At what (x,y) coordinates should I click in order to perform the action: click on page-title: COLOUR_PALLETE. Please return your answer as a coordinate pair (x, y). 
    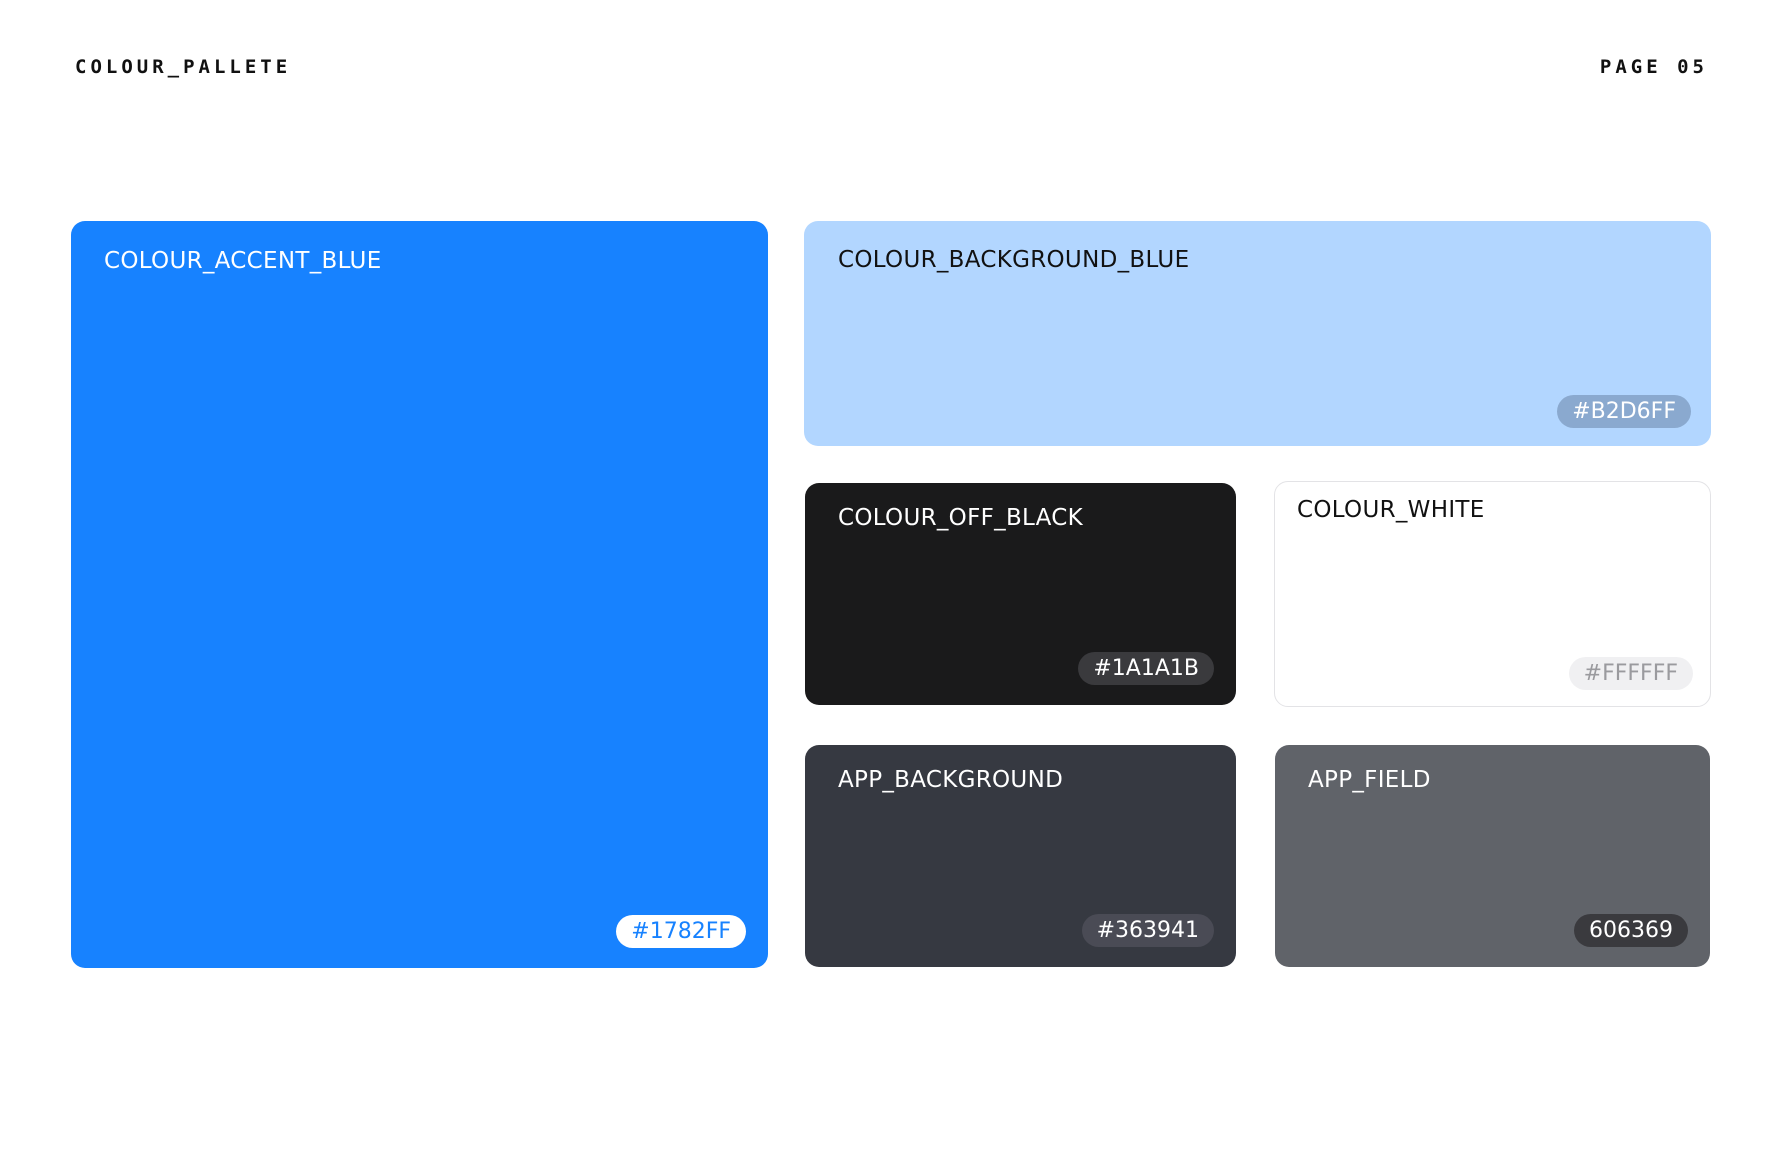
    Looking at the image, I should click on (183, 67).